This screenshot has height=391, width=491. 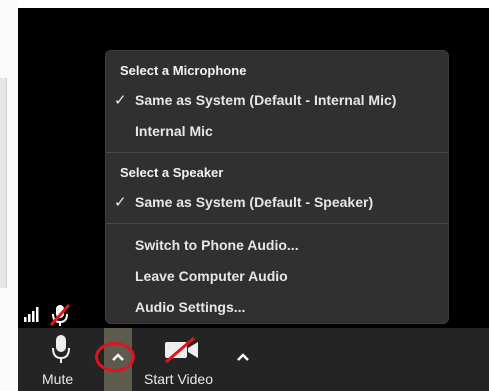 I want to click on microphone-section-header: Select a Microphone, so click(x=183, y=70).